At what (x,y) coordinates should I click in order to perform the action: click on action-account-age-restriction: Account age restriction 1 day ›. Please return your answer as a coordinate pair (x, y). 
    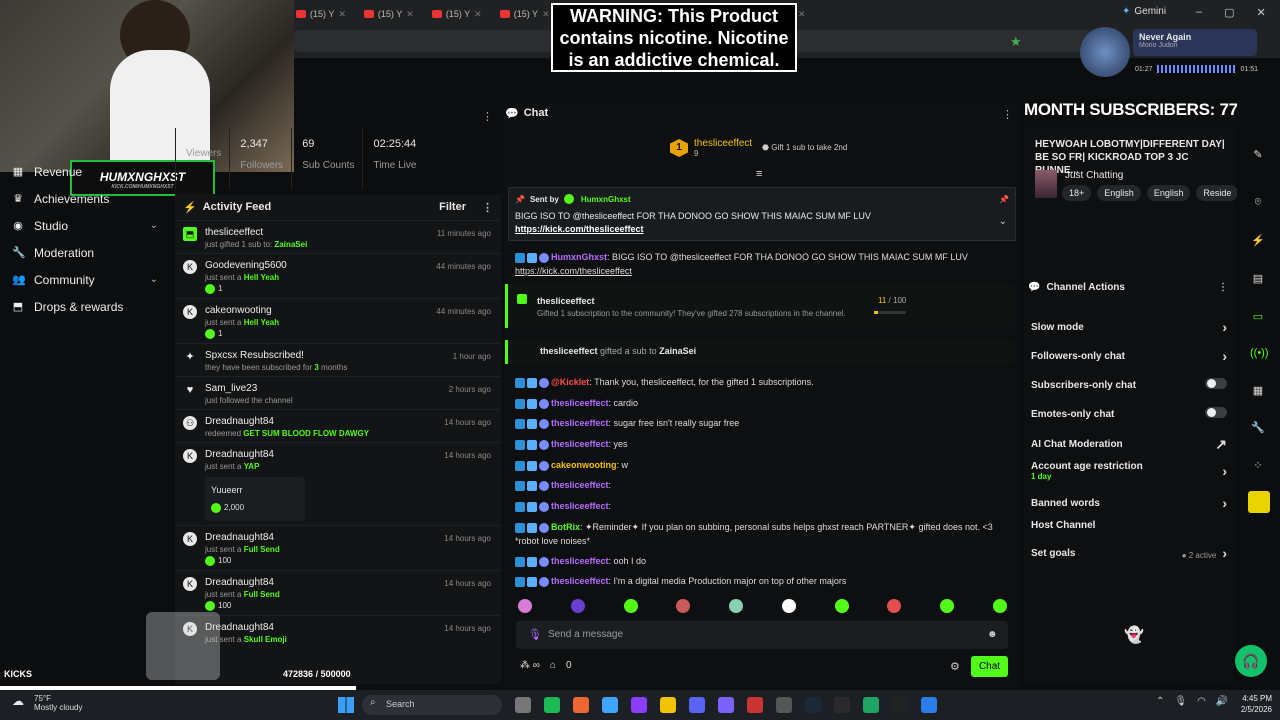
    Looking at the image, I should click on (1129, 471).